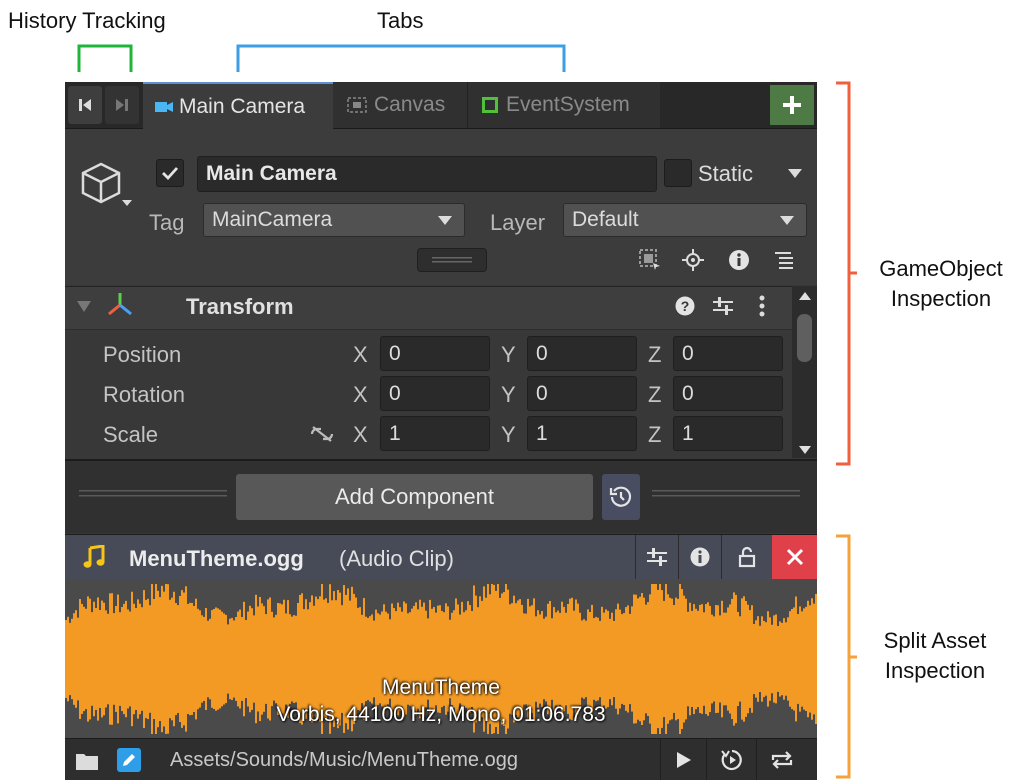  What do you see at coordinates (144, 394) in the screenshot?
I see `rotation-label: Rotation` at bounding box center [144, 394].